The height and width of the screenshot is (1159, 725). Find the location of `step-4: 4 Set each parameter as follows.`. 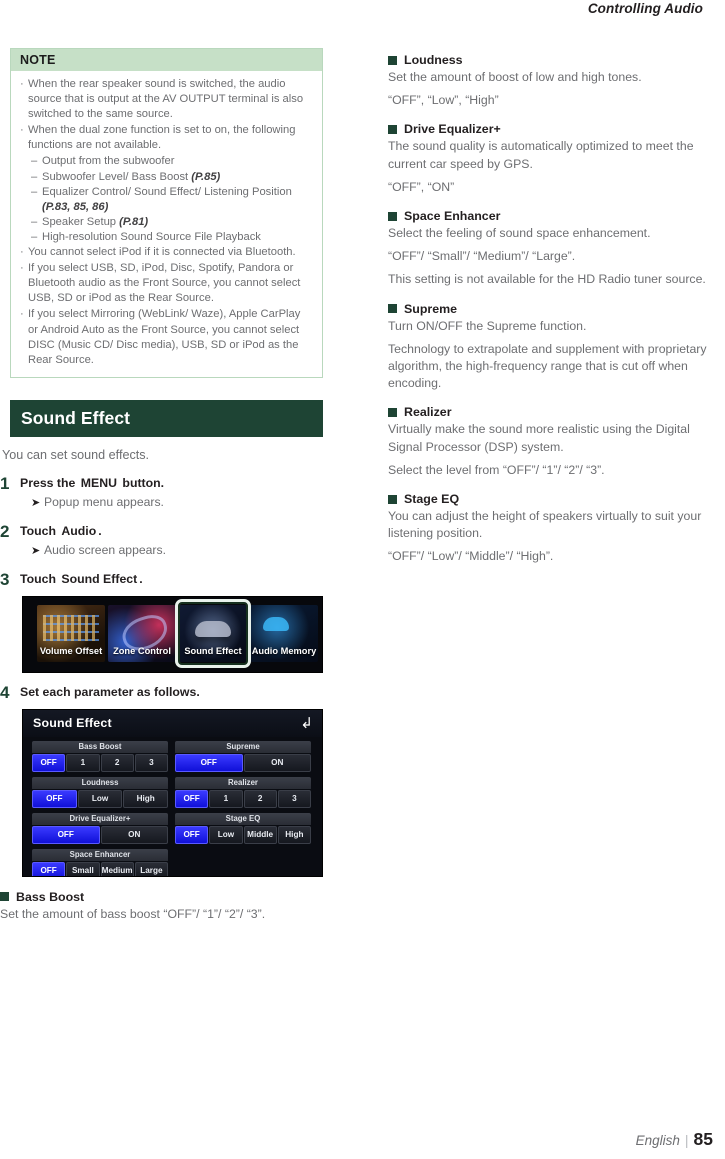

step-4: 4 Set each parameter as follows. is located at coordinates (170, 692).